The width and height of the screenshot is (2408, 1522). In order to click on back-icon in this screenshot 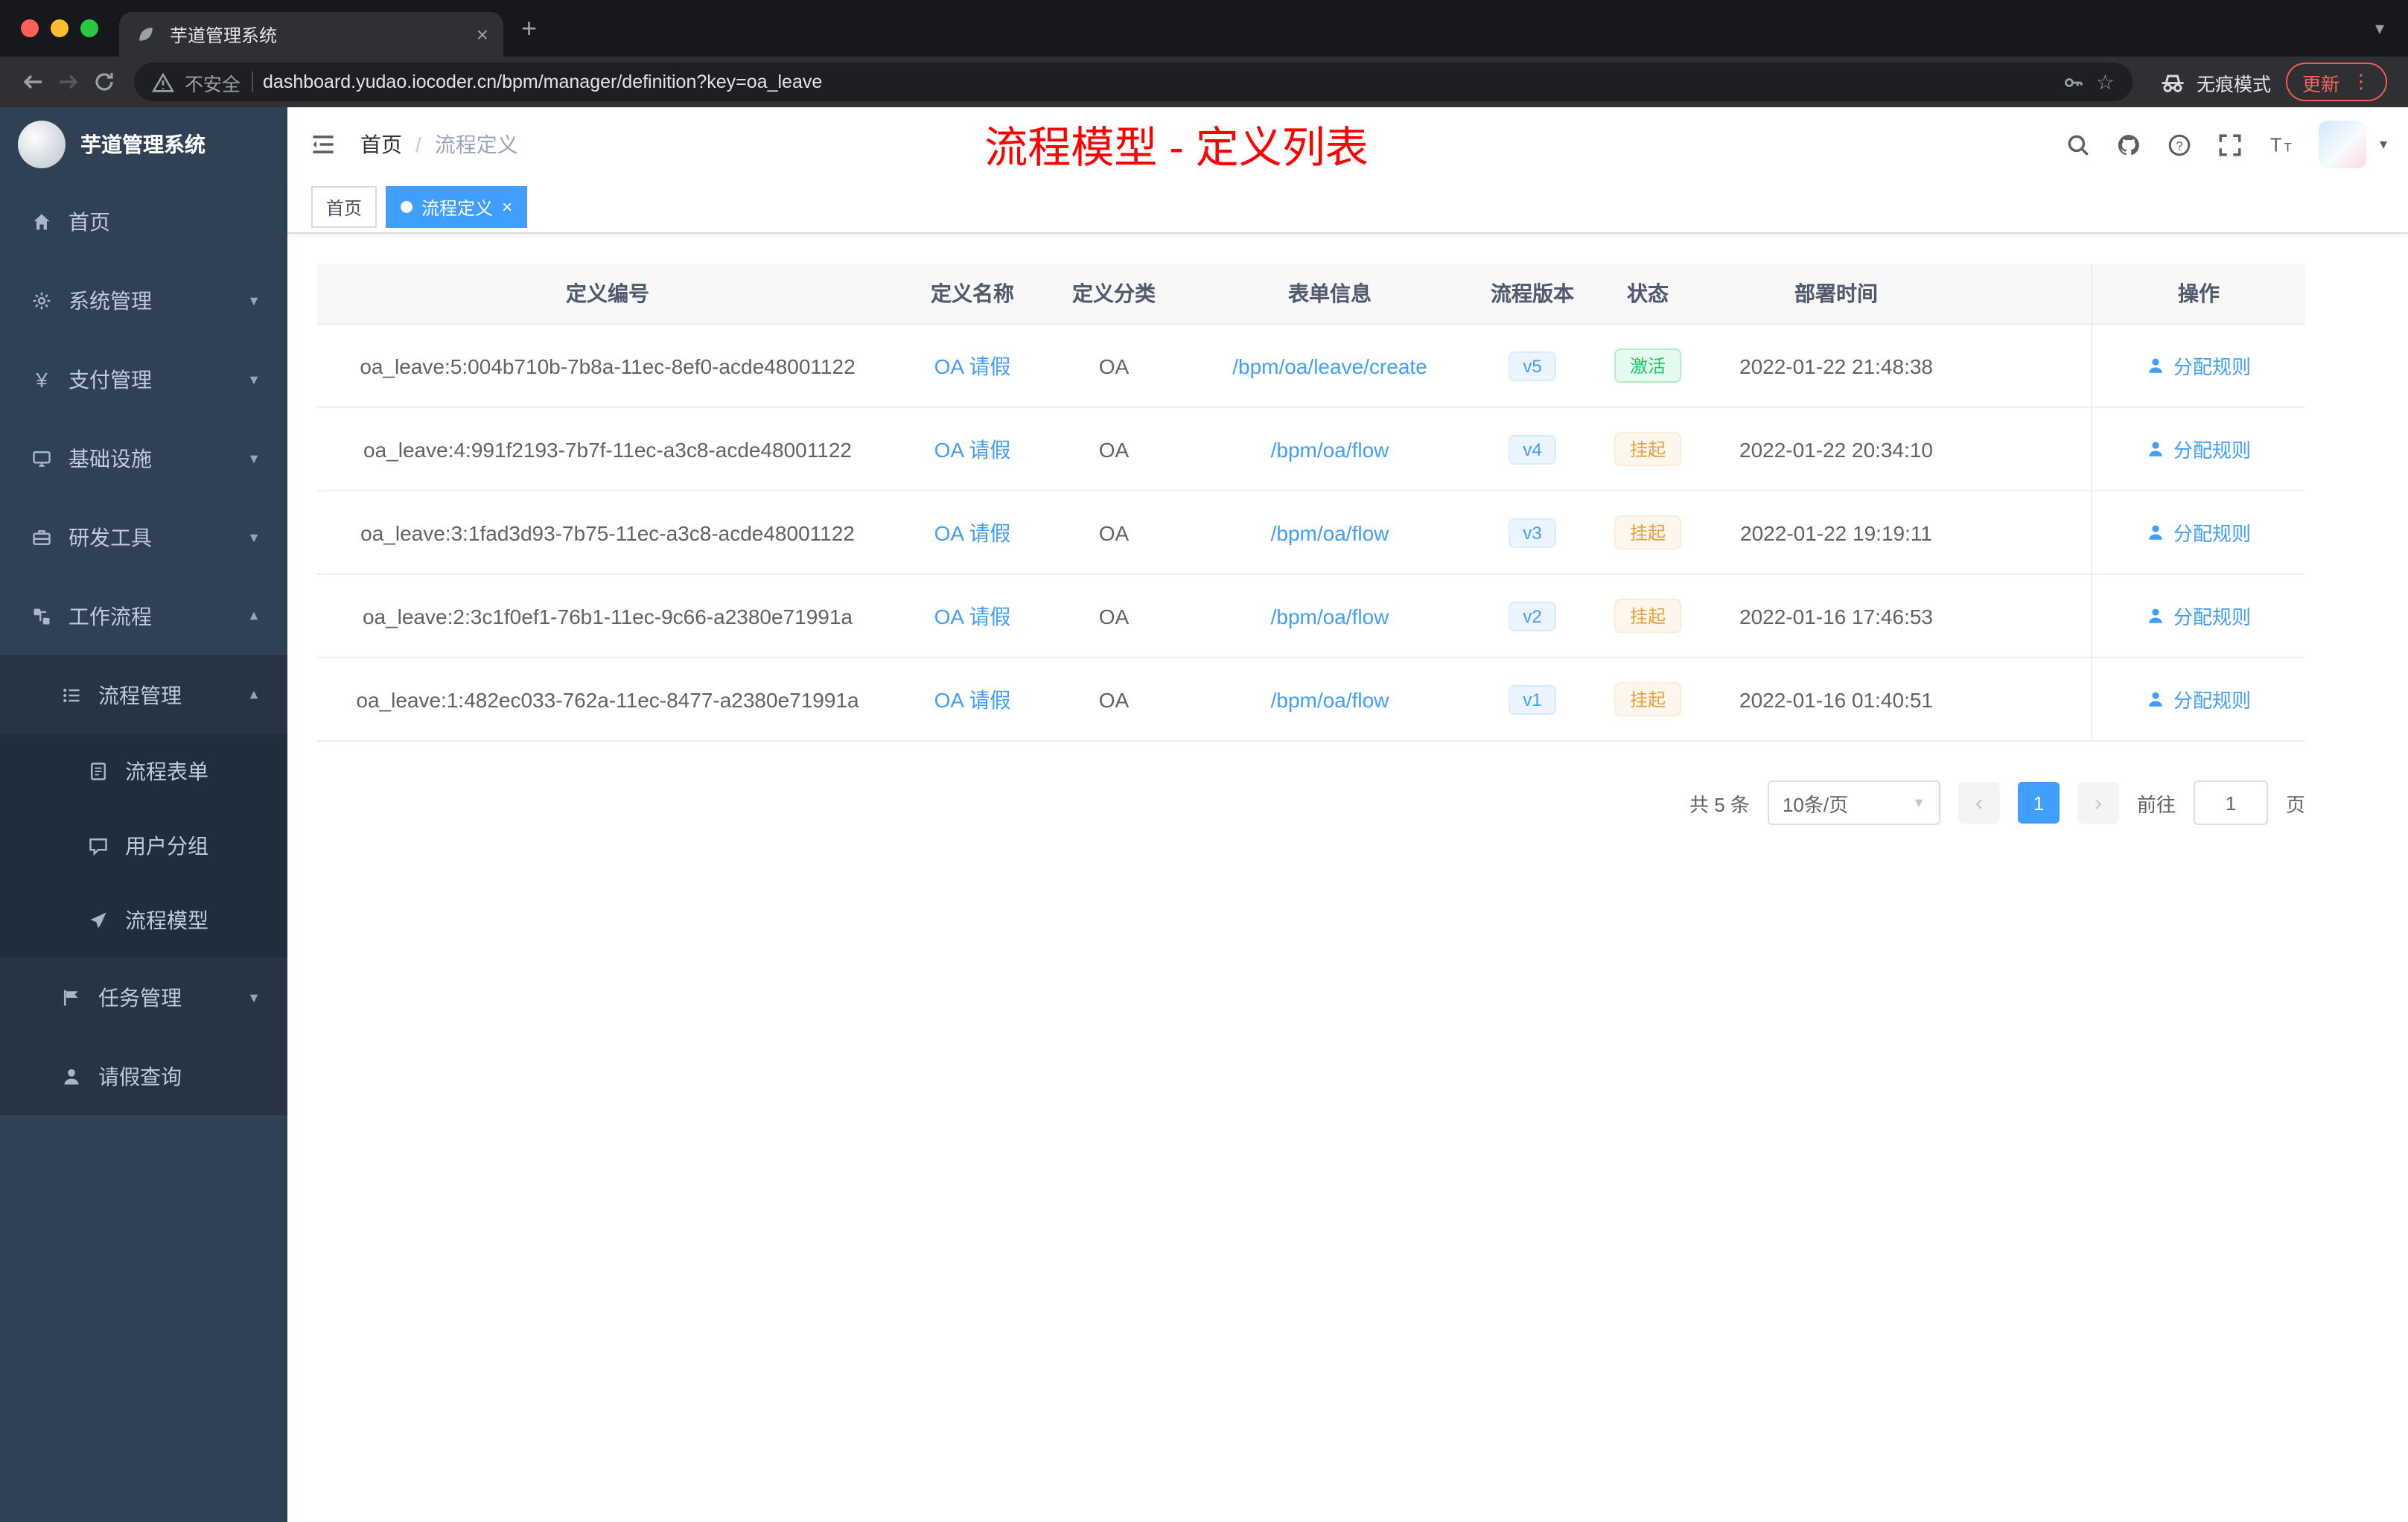, I will do `click(33, 82)`.